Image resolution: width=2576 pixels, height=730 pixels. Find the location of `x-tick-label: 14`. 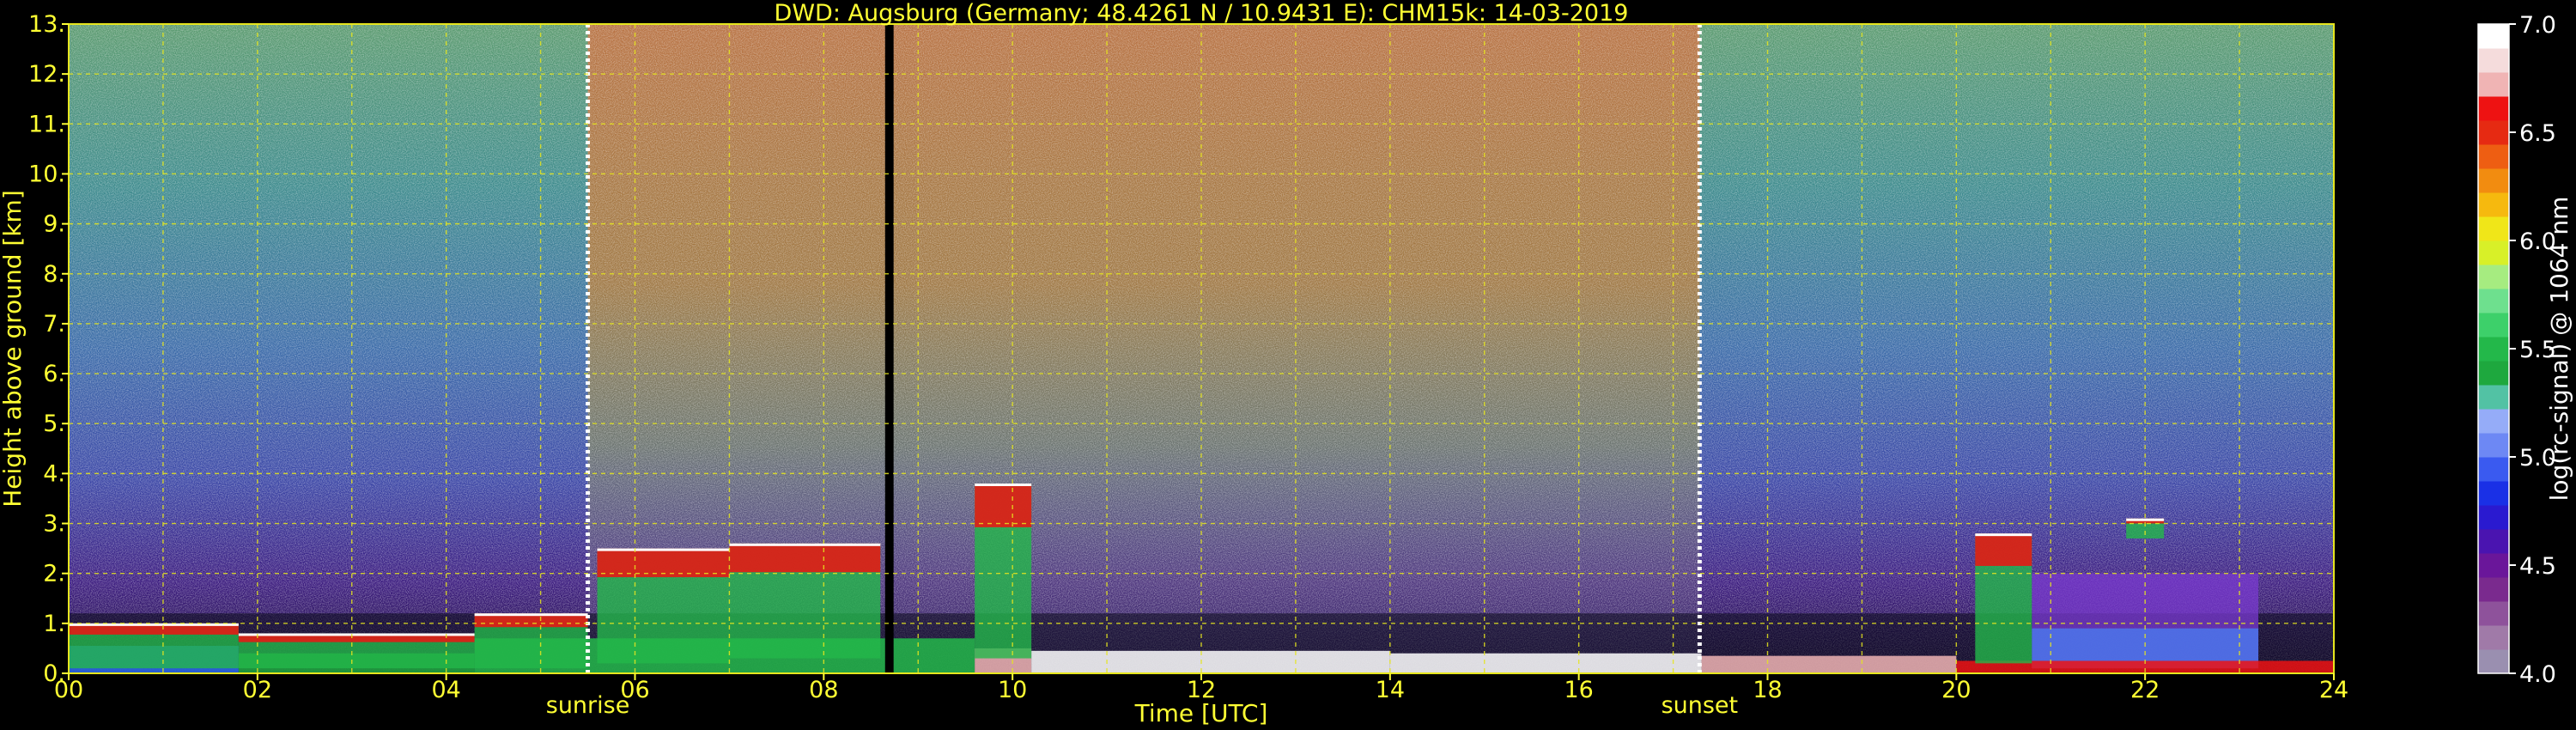

x-tick-label: 14 is located at coordinates (1390, 690).